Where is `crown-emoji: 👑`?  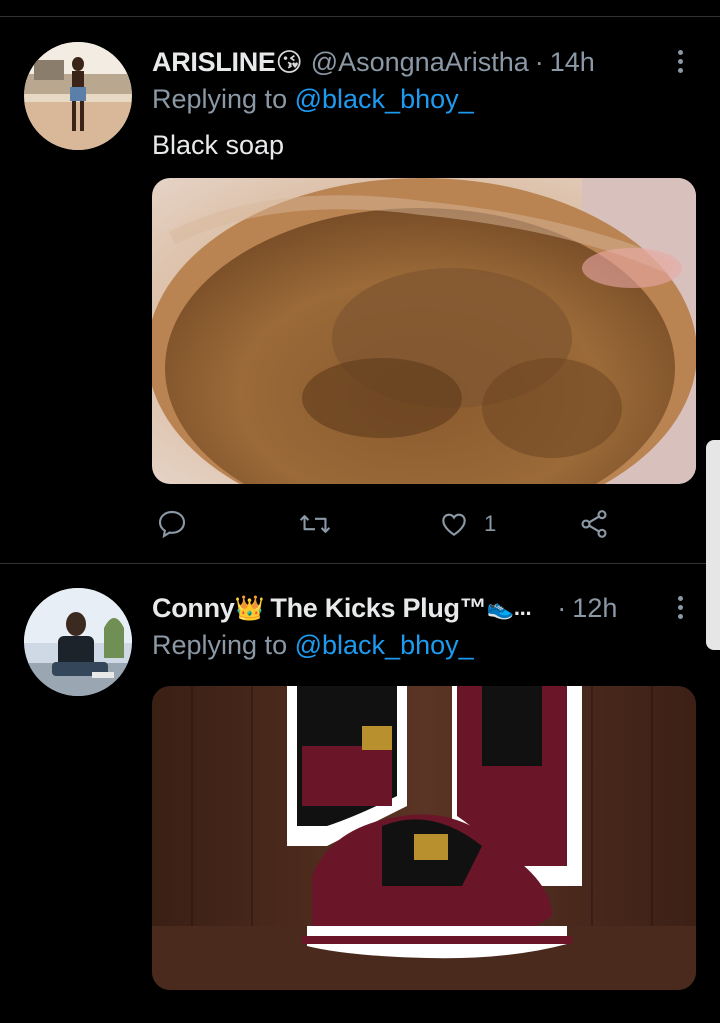 crown-emoji: 👑 is located at coordinates (249, 608).